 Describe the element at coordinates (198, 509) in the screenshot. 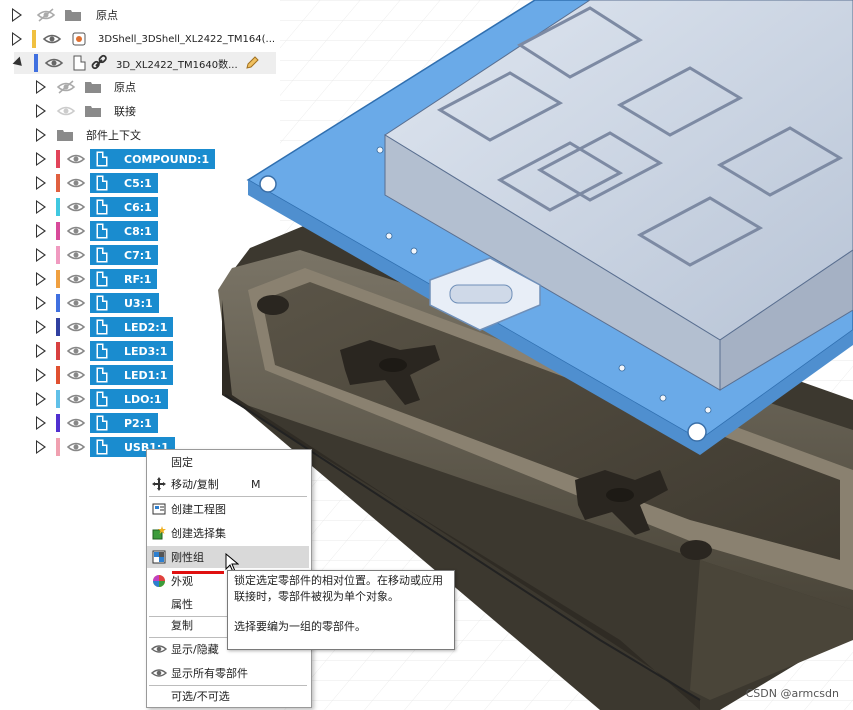

I see `menu-label: 创建工程图` at that location.